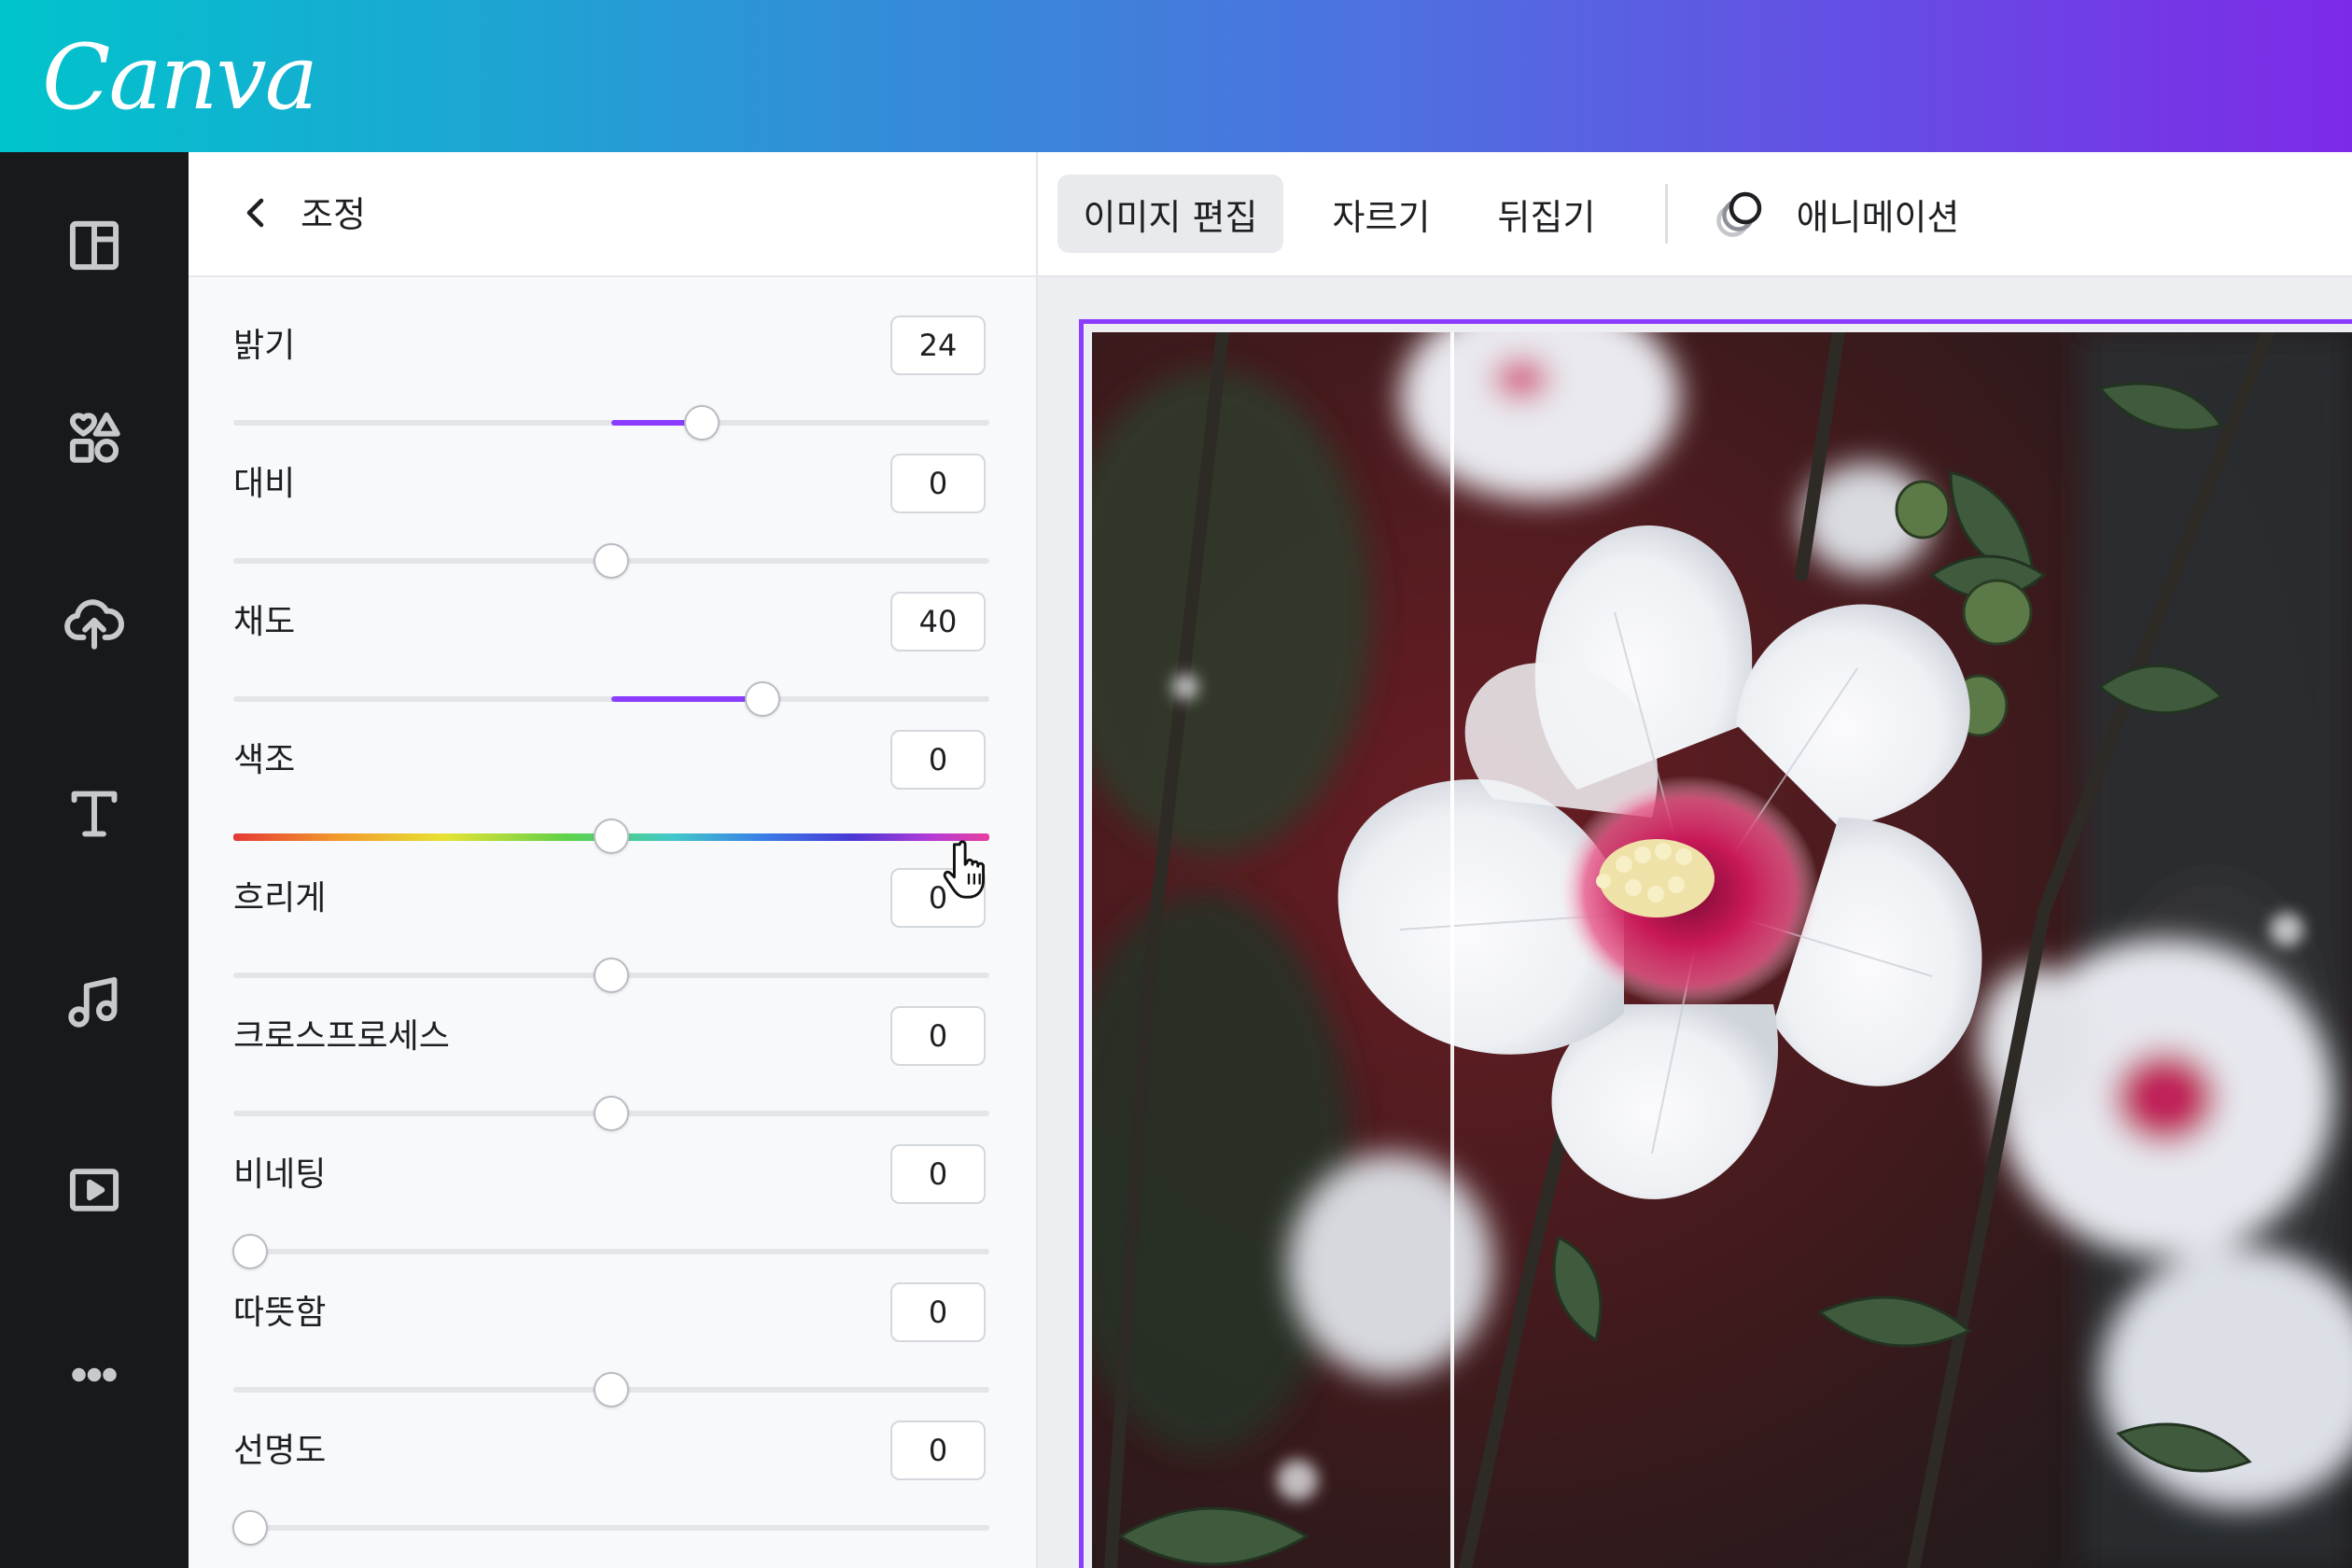 The image size is (2352, 1568). I want to click on adjustment-row: 밝기 24, so click(612, 384).